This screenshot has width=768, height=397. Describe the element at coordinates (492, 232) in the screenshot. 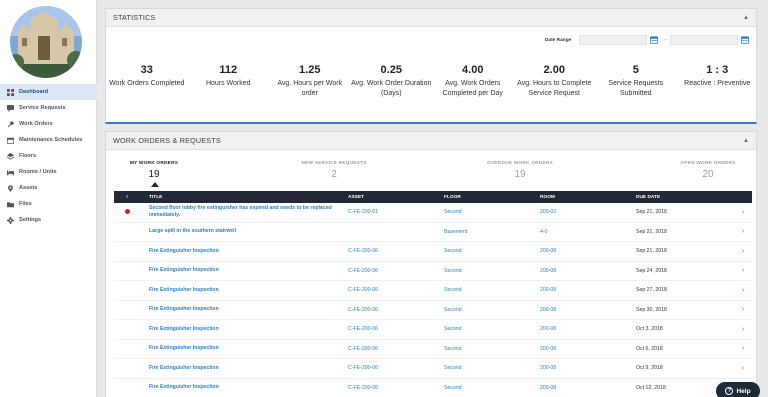

I see `row-floor-link: Basement` at that location.